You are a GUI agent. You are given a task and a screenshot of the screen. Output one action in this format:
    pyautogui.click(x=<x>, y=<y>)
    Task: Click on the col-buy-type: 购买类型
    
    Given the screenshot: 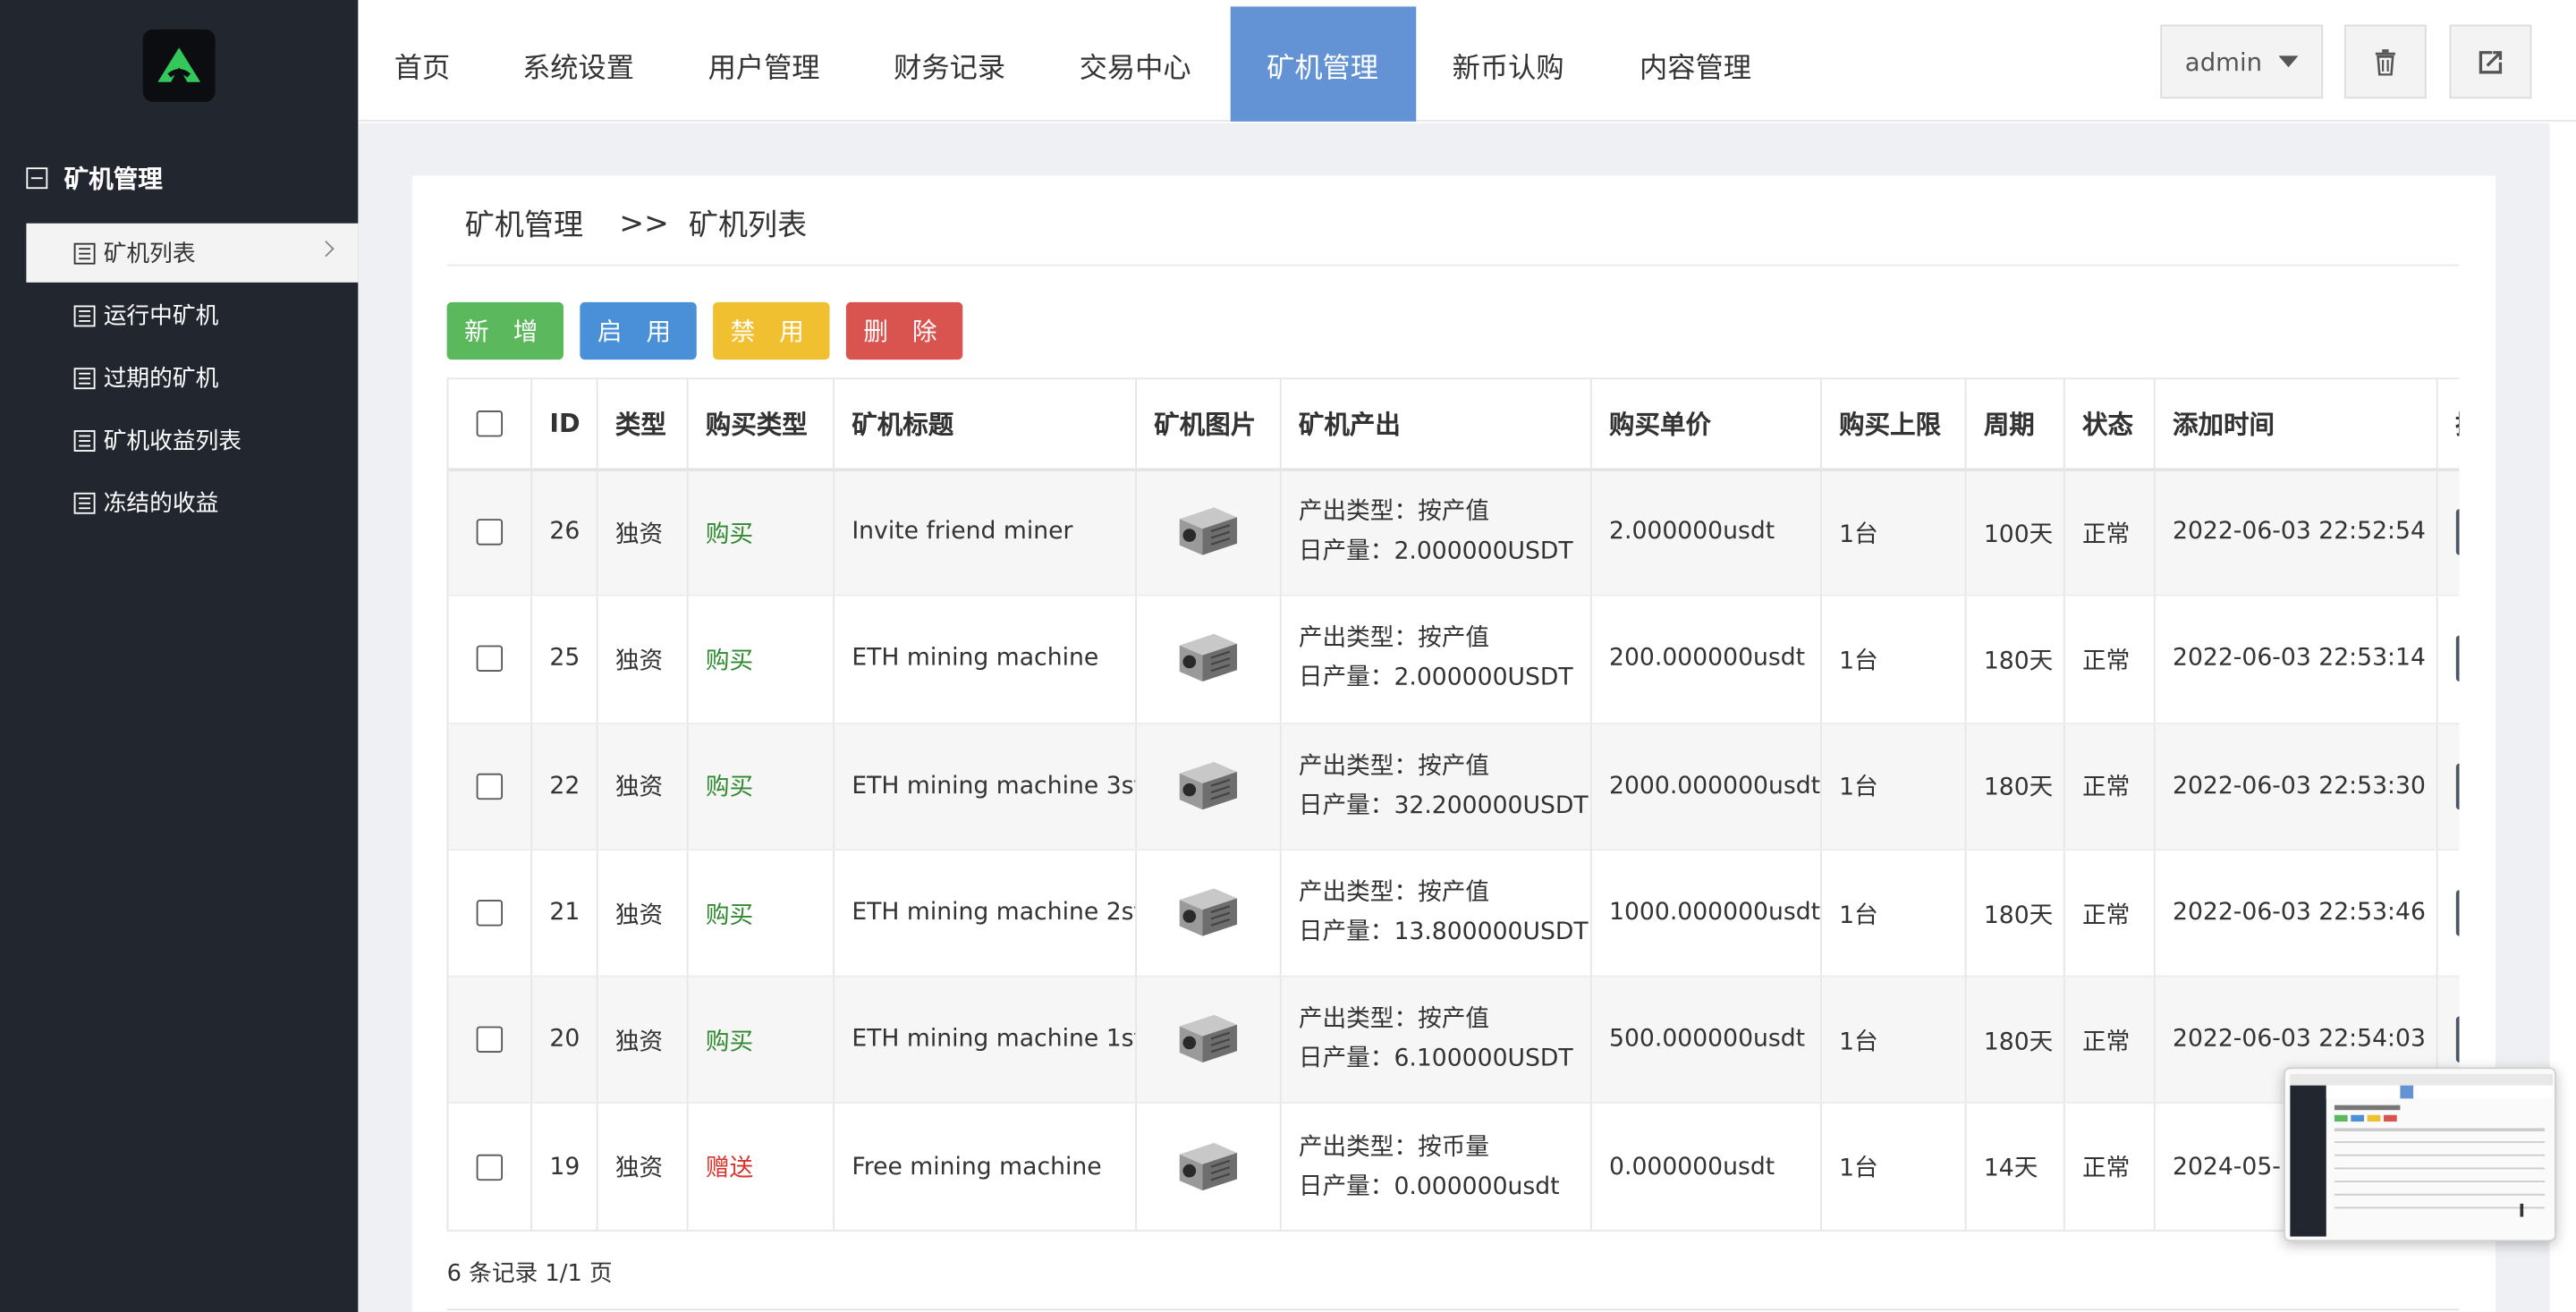 What is the action you would take?
    pyautogui.click(x=760, y=424)
    